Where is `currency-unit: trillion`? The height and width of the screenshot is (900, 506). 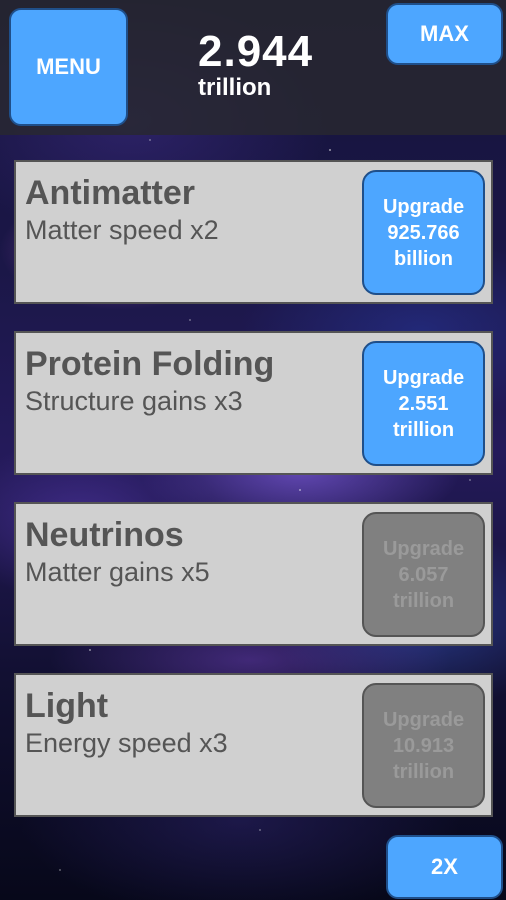
currency-unit: trillion is located at coordinates (235, 87).